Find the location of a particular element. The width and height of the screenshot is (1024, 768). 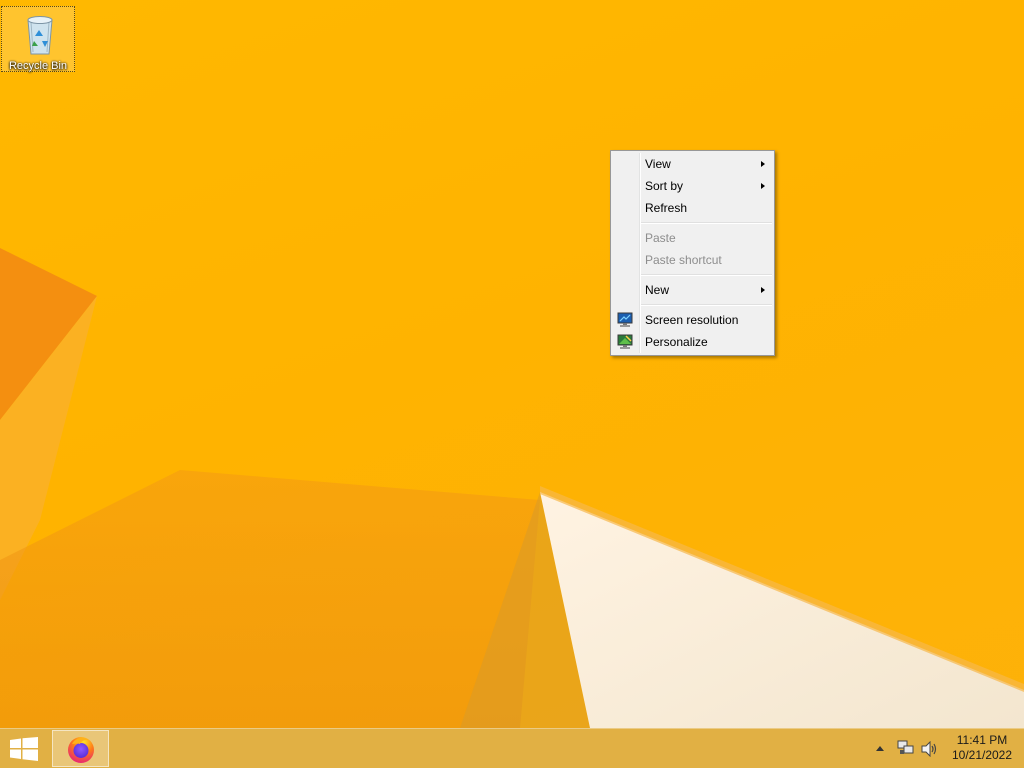

taskbar: 11:41 PM 10/21/2022 is located at coordinates (512, 748).